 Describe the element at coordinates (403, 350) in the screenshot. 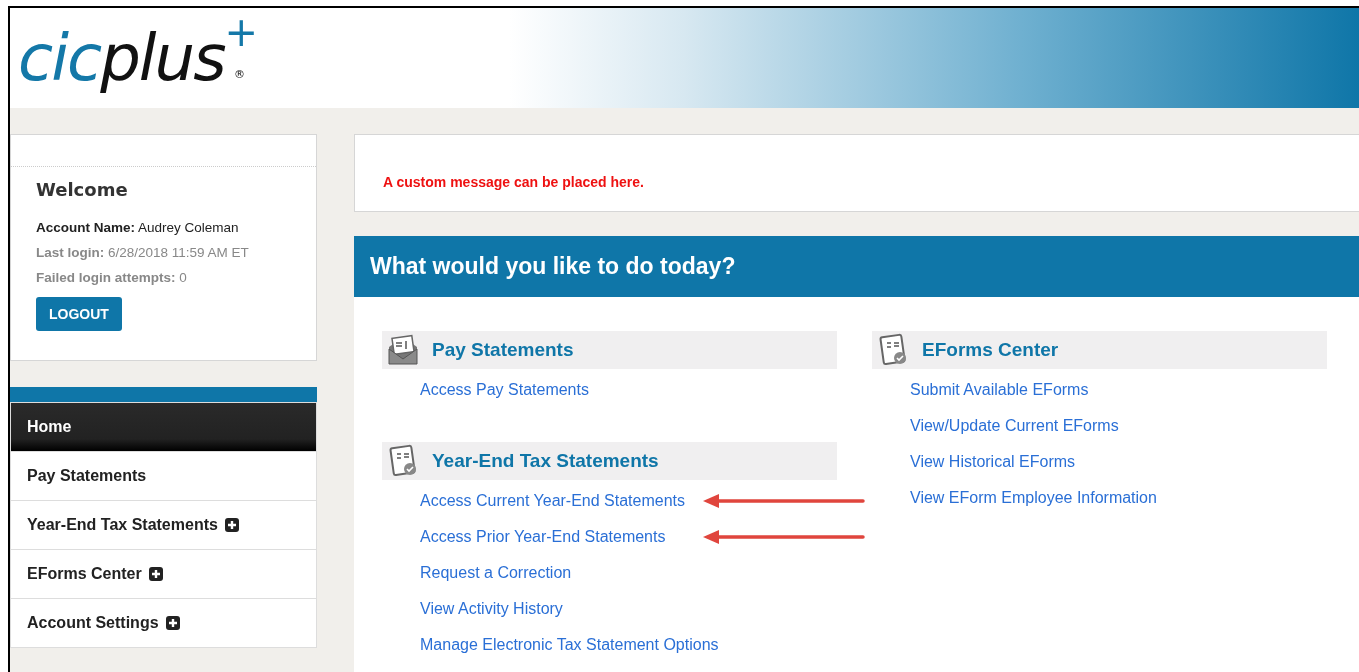

I see `envelope-icon` at that location.